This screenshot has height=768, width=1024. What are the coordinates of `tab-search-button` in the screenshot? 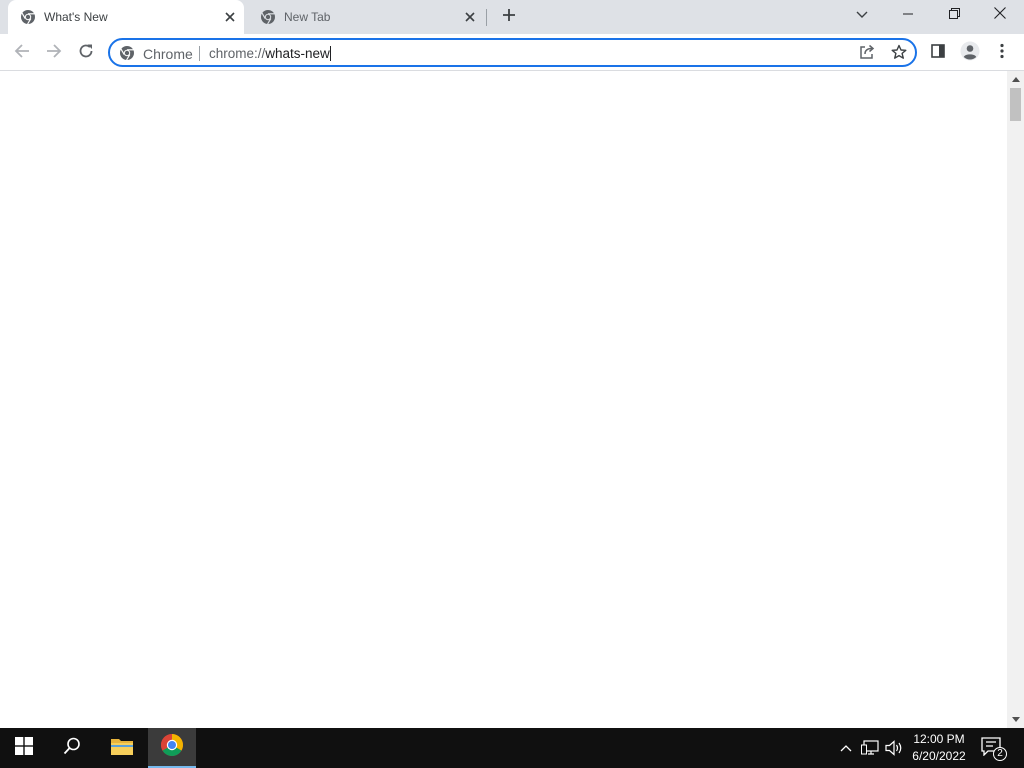 It's located at (862, 15).